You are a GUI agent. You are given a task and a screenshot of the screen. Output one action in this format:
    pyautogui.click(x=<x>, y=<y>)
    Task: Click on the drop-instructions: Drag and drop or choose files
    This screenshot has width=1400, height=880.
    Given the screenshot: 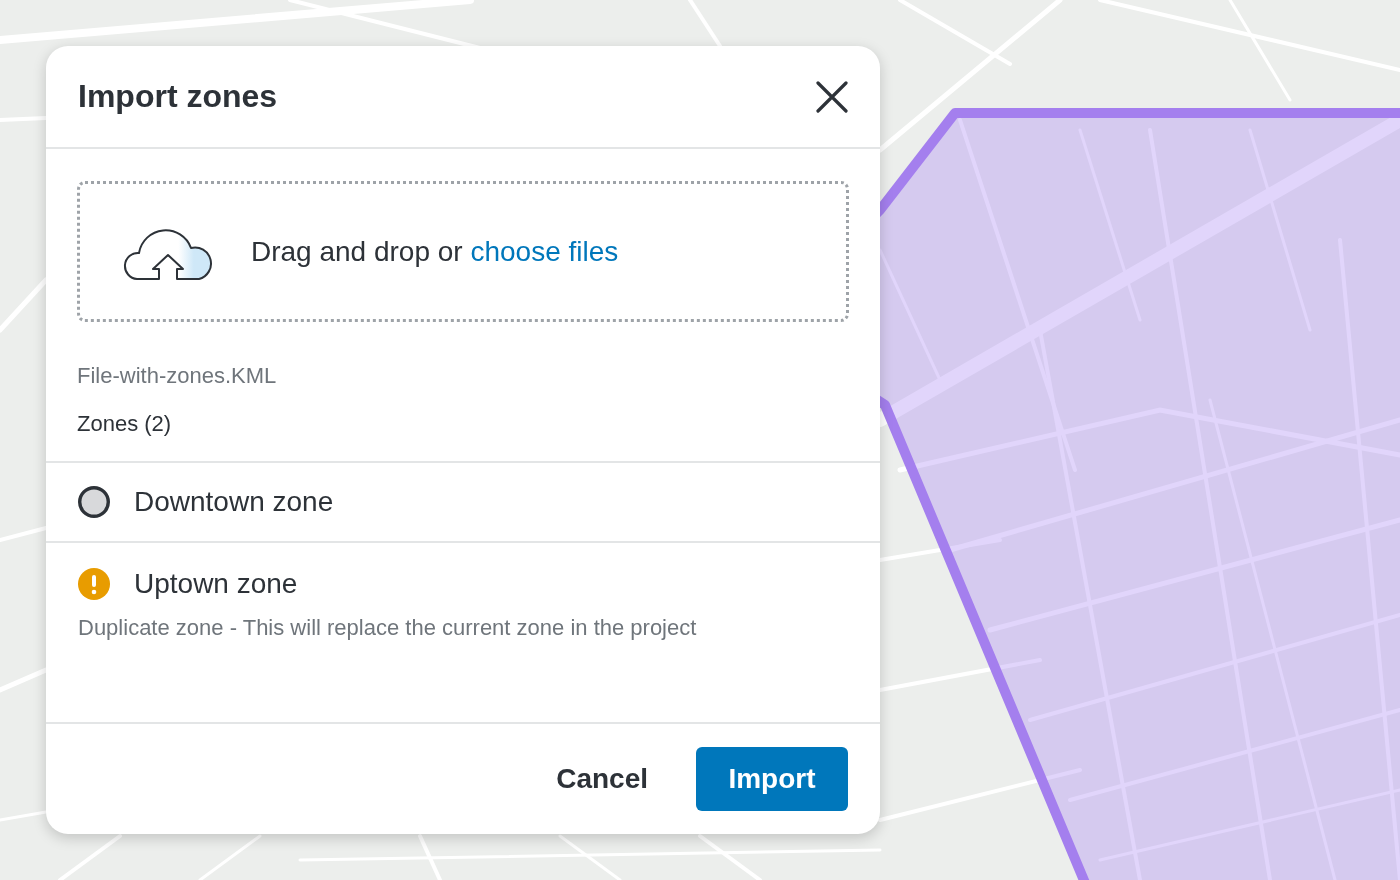 What is the action you would take?
    pyautogui.click(x=435, y=251)
    